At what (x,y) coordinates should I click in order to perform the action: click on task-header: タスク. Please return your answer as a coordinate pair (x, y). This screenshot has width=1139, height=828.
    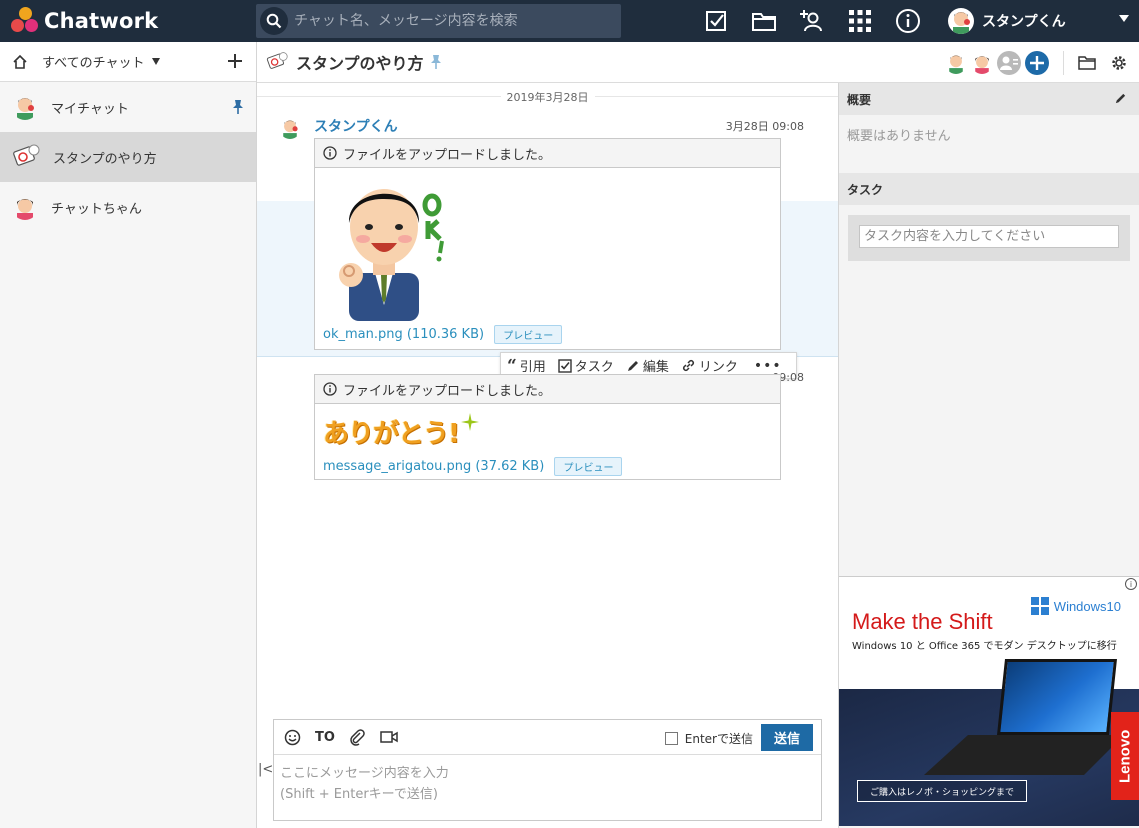
    Looking at the image, I should click on (989, 189).